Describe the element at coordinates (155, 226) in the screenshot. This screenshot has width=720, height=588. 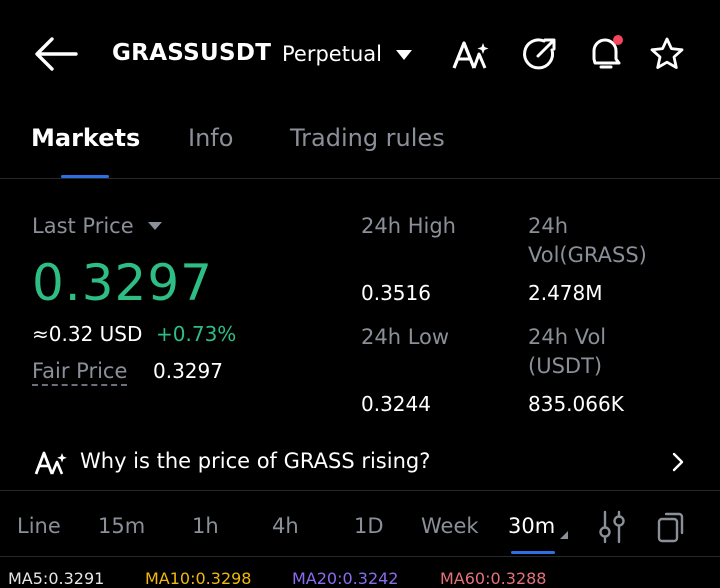
I see `last-price-caret-icon` at that location.